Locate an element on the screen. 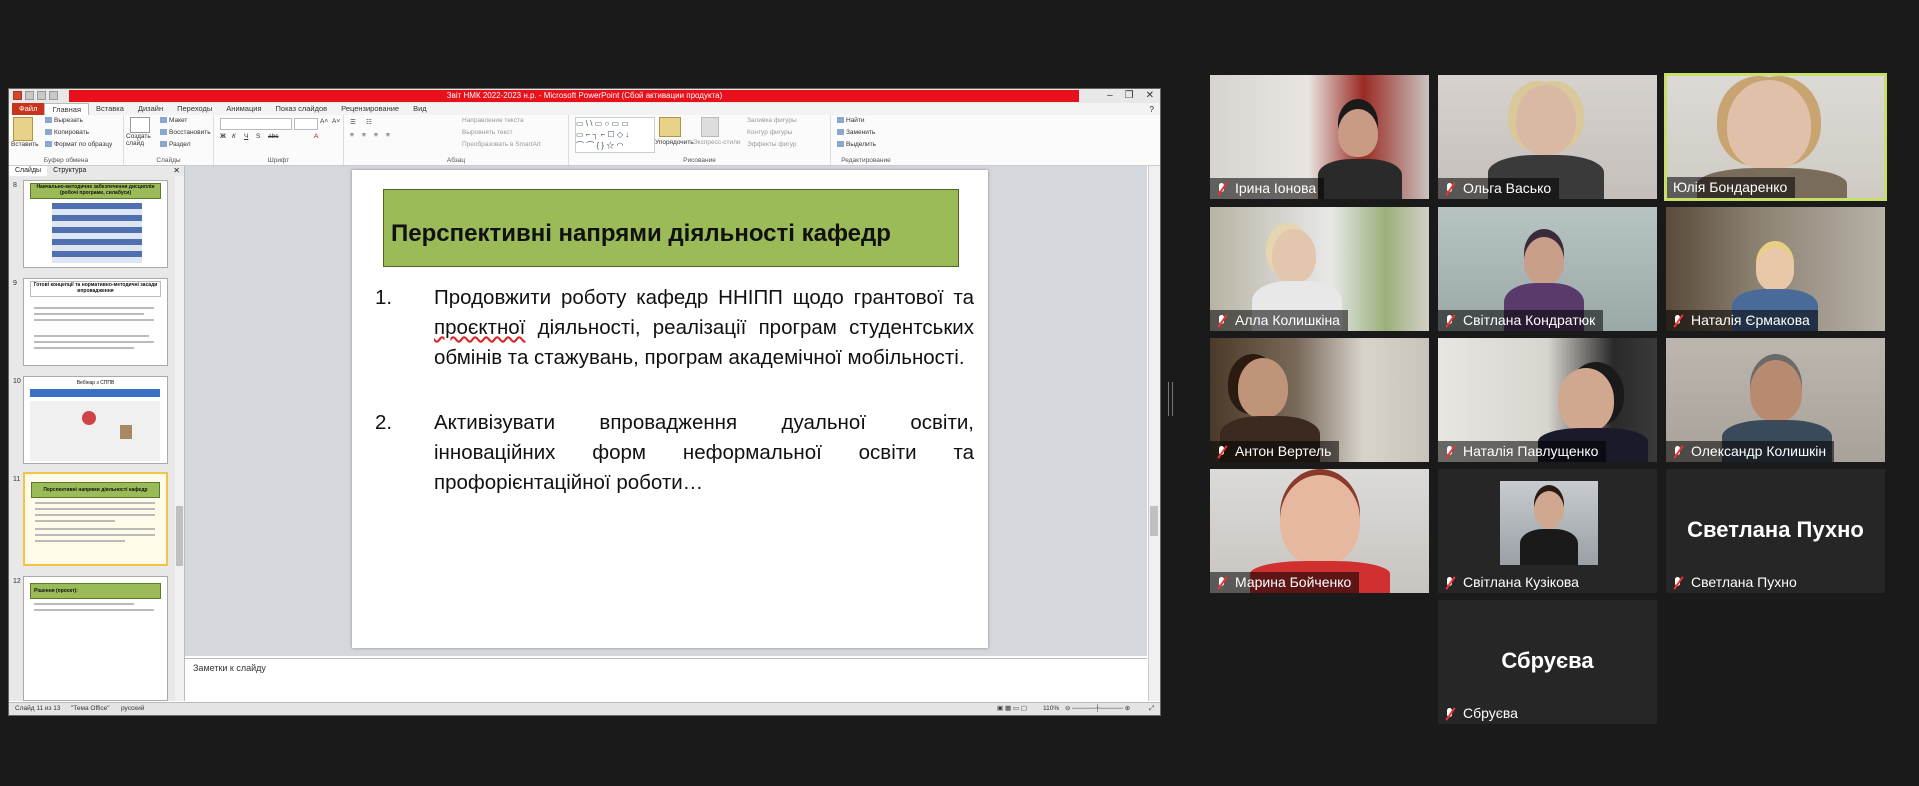  participant-tile: Наталія Павлущенко is located at coordinates (1547, 400).